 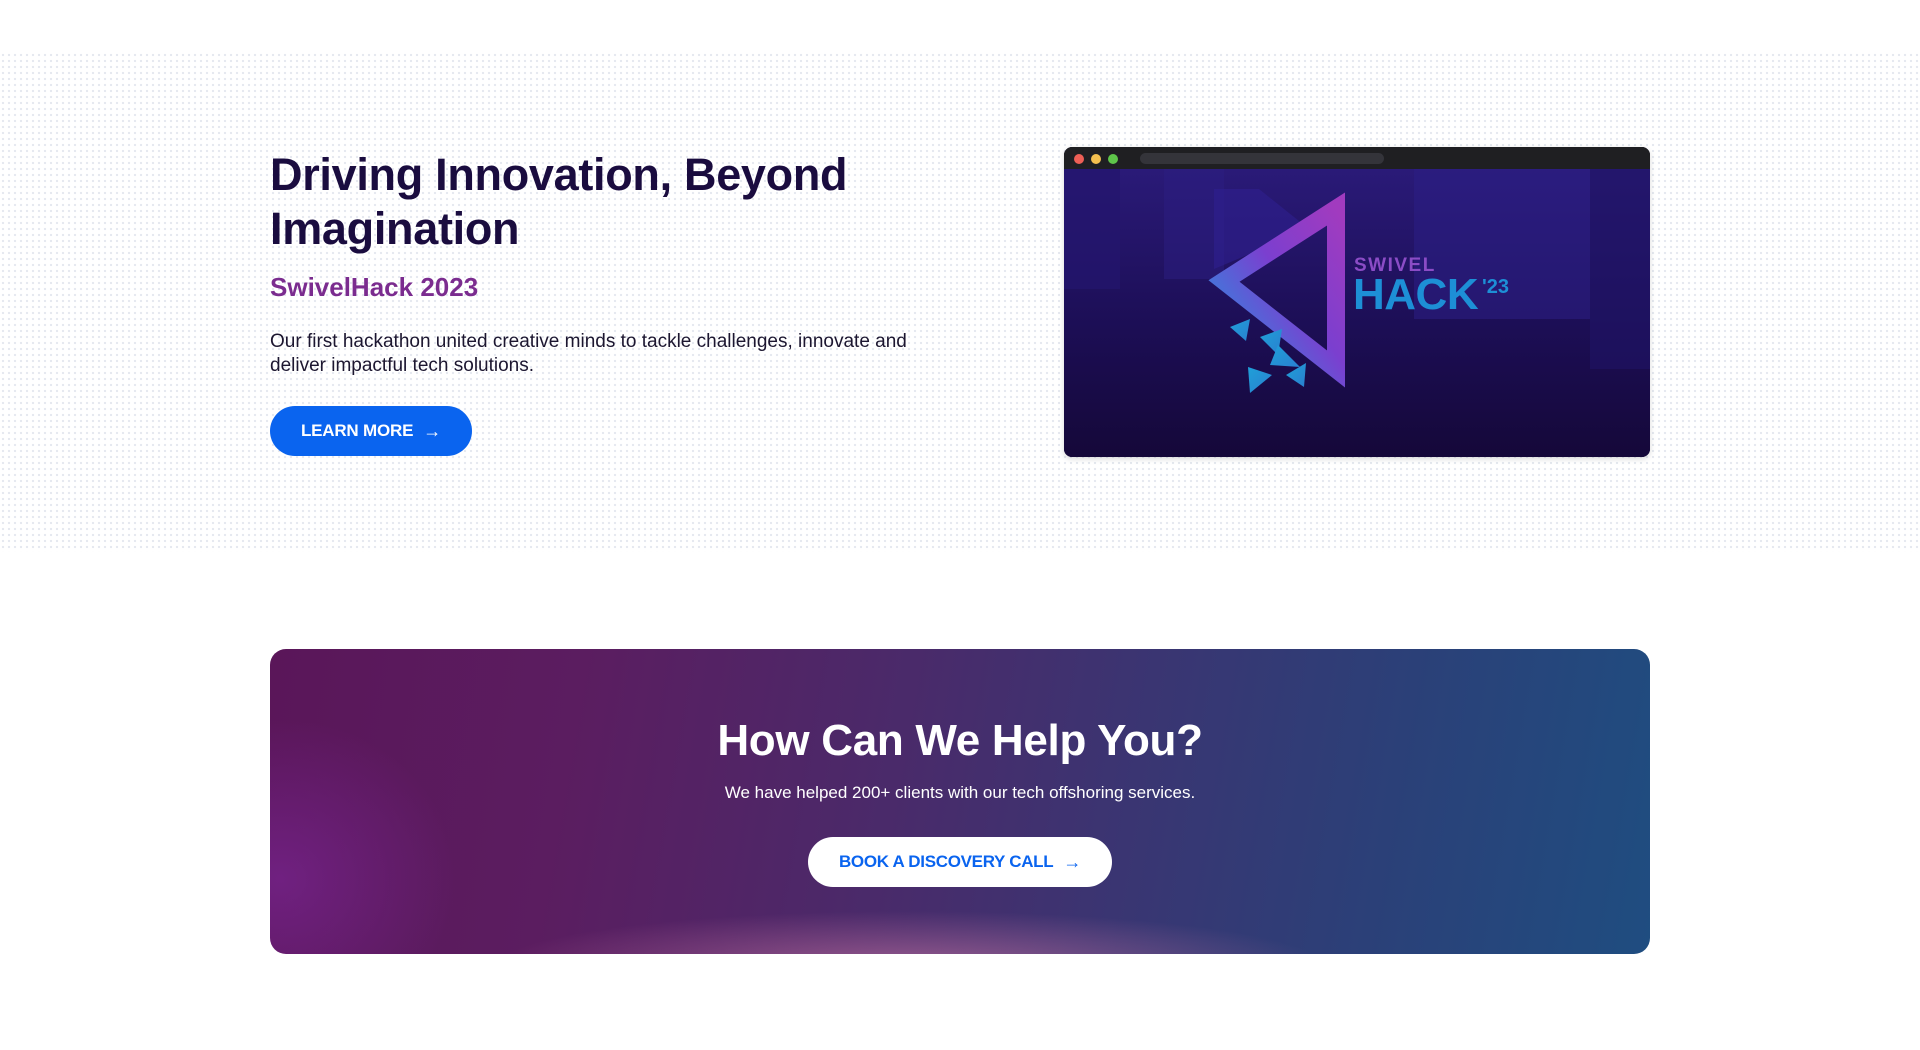 What do you see at coordinates (946, 861) in the screenshot?
I see `book-discovery-call-label: BOOK A DISCOVERY CALL` at bounding box center [946, 861].